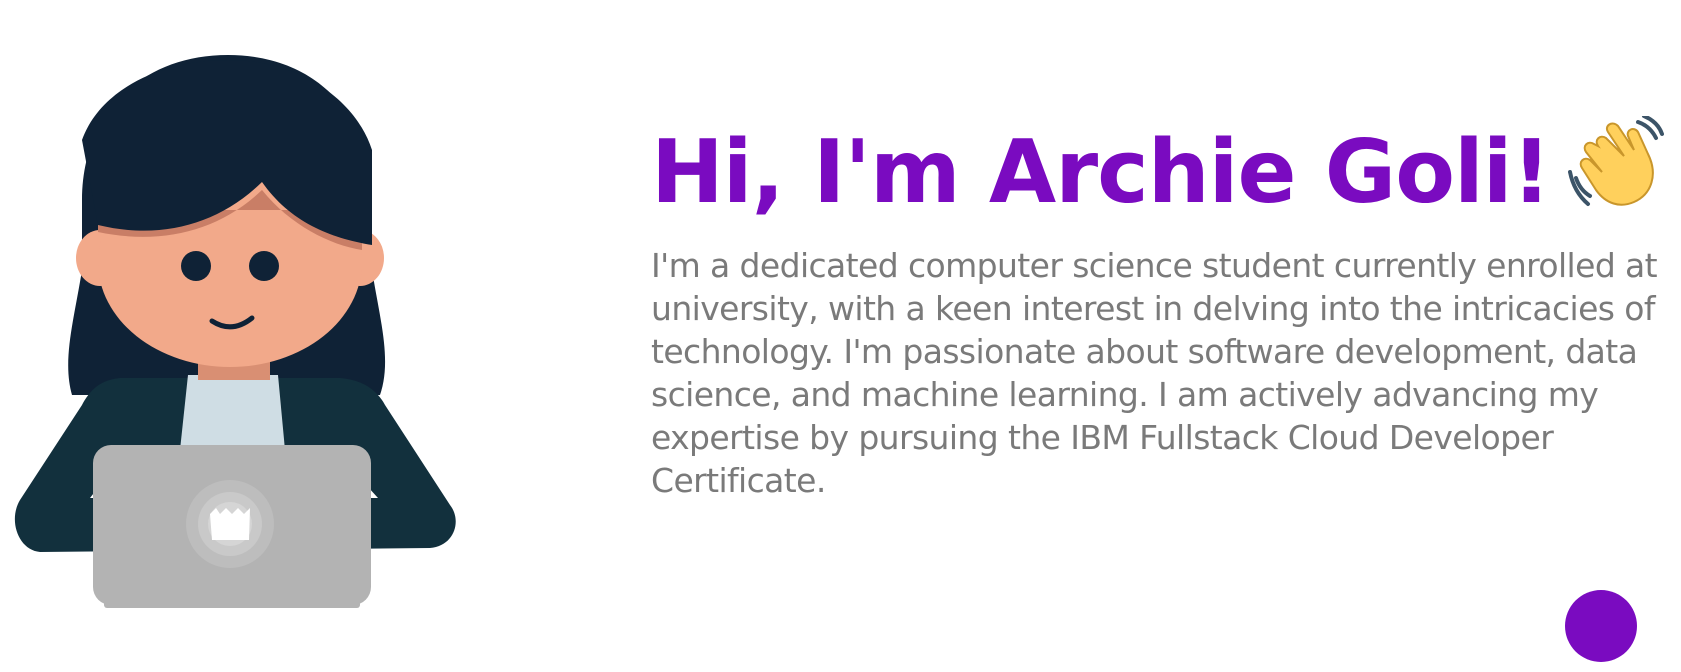 This screenshot has height=672, width=1681. Describe the element at coordinates (1601, 626) in the screenshot. I see `purple-circle-button` at that location.